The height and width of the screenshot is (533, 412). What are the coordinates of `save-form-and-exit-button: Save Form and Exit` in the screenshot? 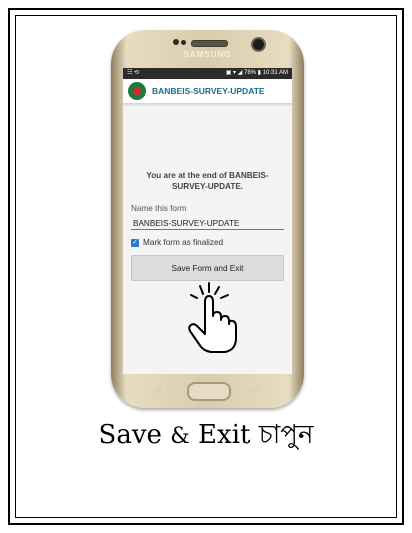 It's located at (207, 268).